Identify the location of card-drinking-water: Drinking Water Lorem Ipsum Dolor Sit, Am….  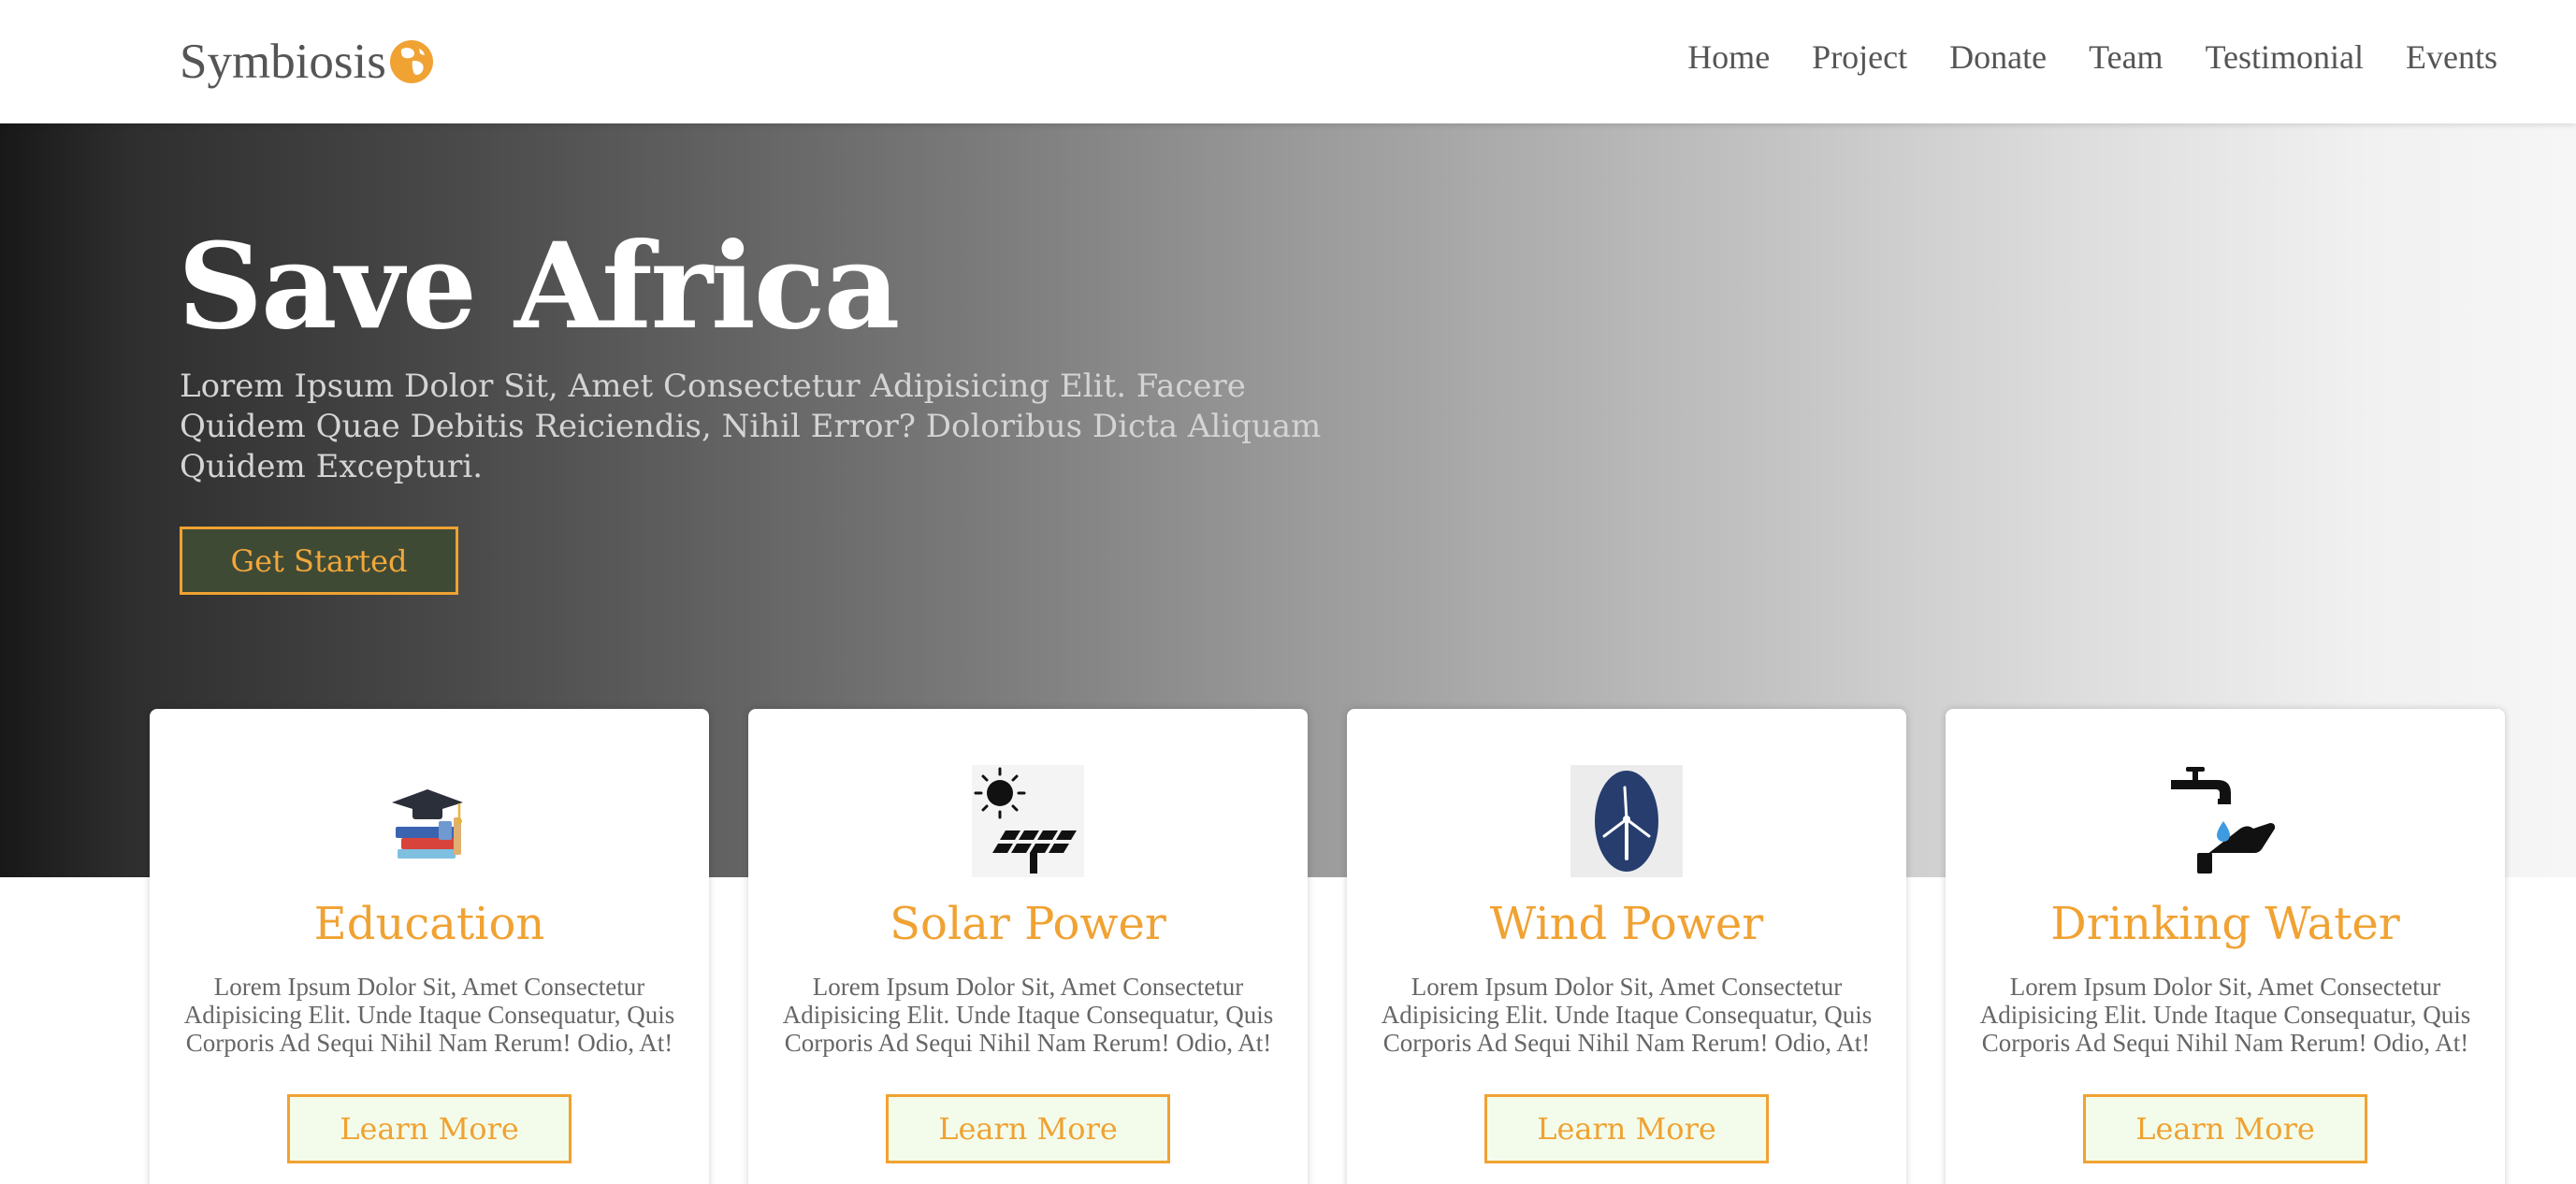
(2225, 947).